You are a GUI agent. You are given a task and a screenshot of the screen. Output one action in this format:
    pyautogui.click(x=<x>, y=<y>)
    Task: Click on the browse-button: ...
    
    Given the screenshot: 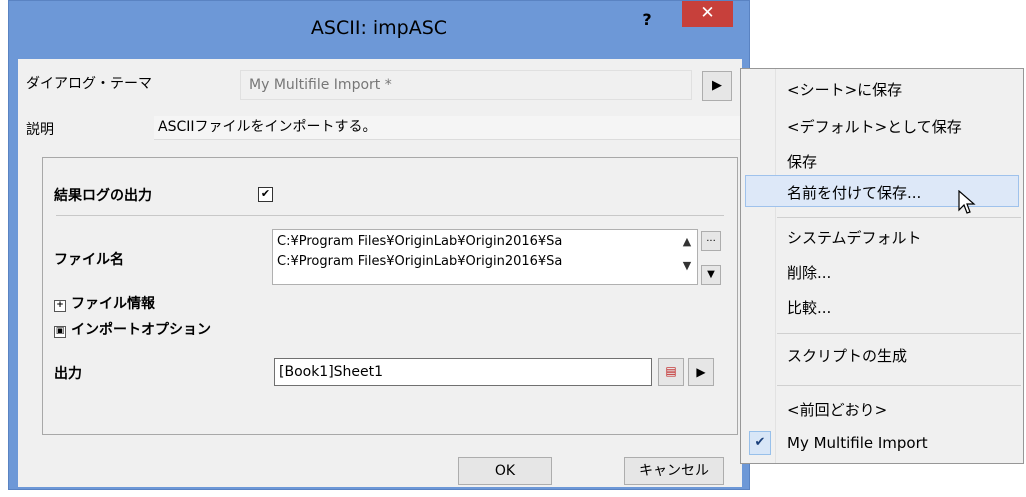 What is the action you would take?
    pyautogui.click(x=711, y=241)
    